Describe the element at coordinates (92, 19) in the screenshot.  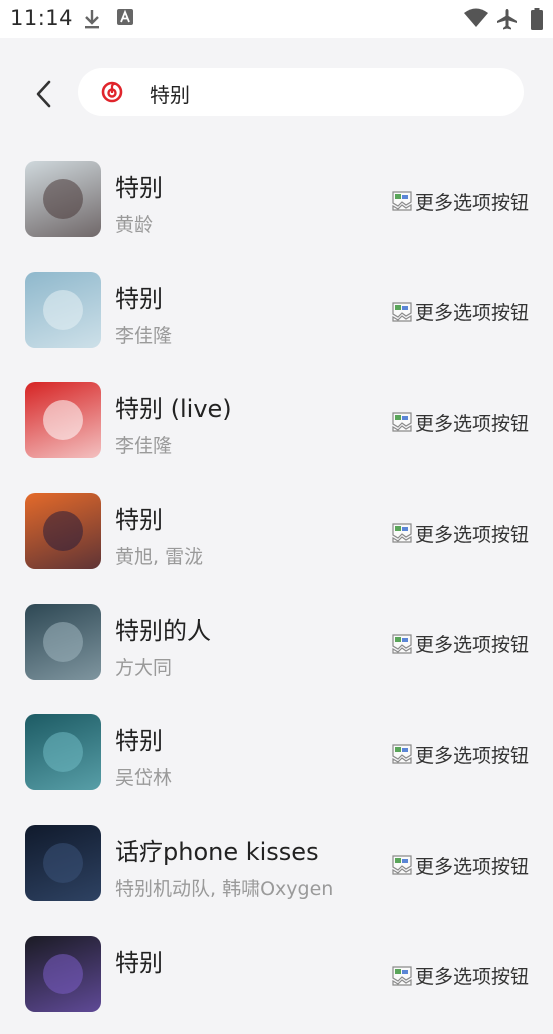
I see `download-icon` at that location.